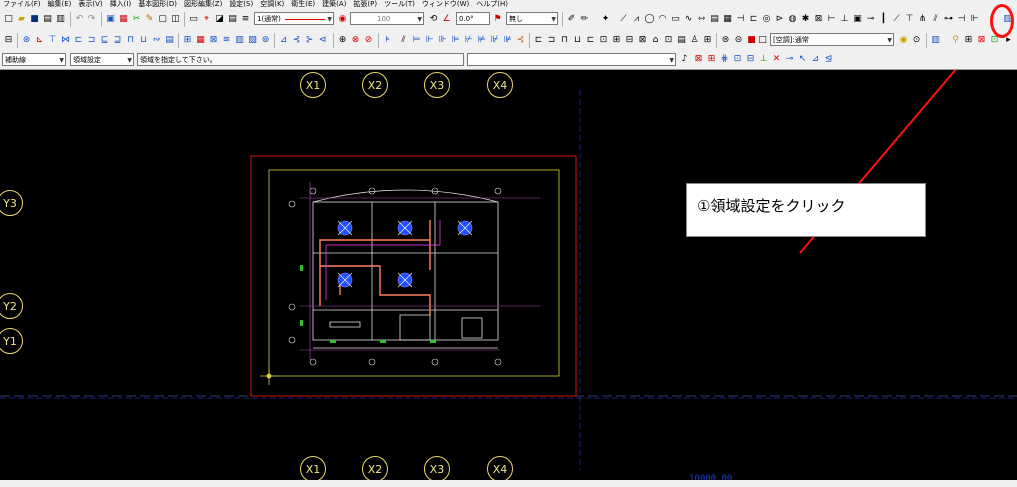  Describe the element at coordinates (34, 59) in the screenshot. I see `mode-combo: 補助線 ▼` at that location.